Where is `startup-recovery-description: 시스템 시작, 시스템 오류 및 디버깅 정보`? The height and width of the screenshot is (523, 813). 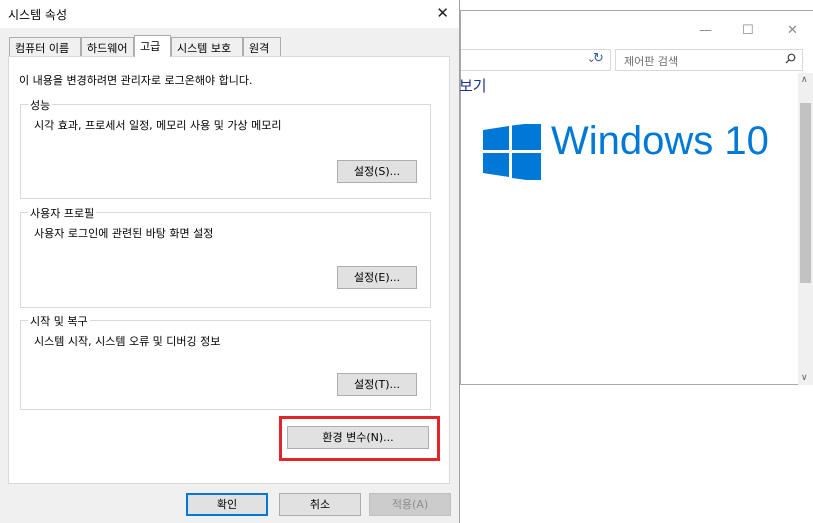
startup-recovery-description: 시스템 시작, 시스템 오류 및 디버깅 정보 is located at coordinates (127, 341).